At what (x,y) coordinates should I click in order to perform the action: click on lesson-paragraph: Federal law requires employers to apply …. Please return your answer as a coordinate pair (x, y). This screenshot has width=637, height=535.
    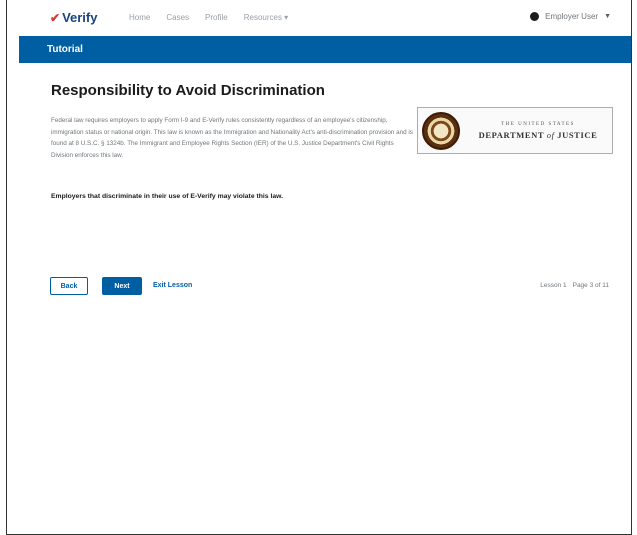
    Looking at the image, I should click on (232, 138).